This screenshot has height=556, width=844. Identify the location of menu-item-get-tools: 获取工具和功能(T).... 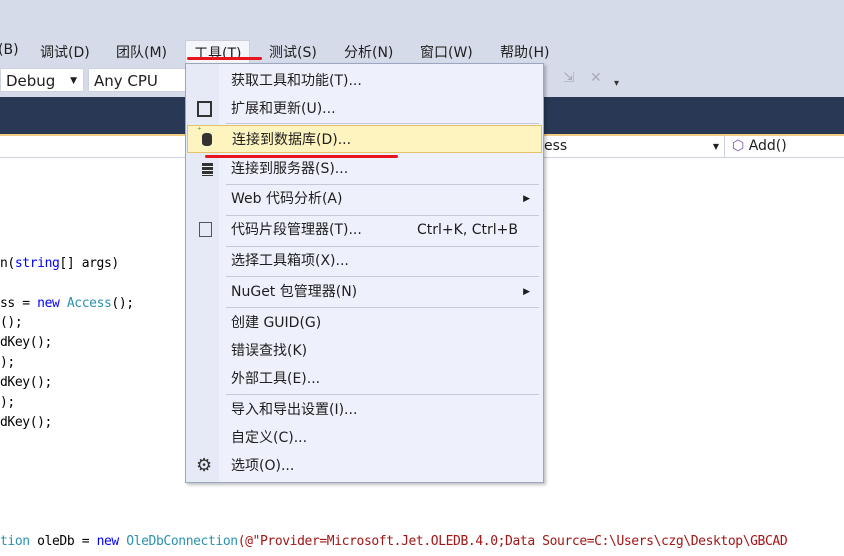
(364, 81).